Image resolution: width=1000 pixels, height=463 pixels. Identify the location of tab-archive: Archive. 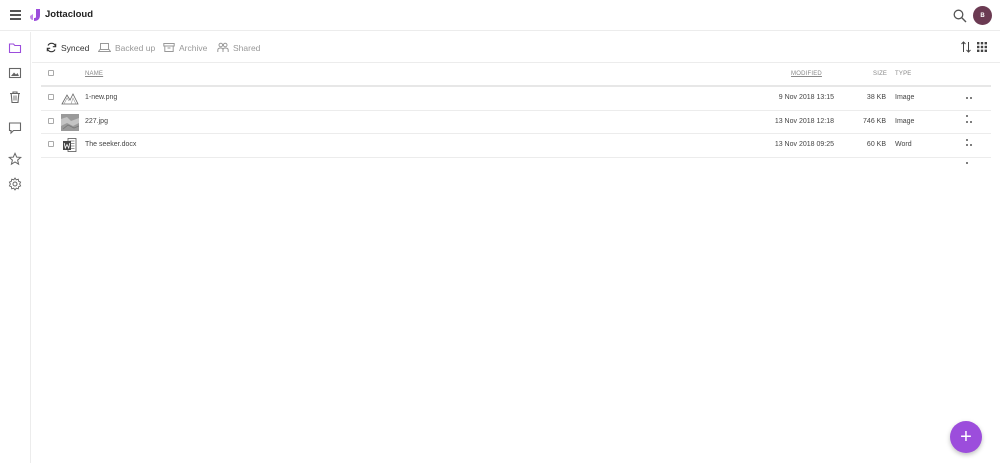
(185, 47).